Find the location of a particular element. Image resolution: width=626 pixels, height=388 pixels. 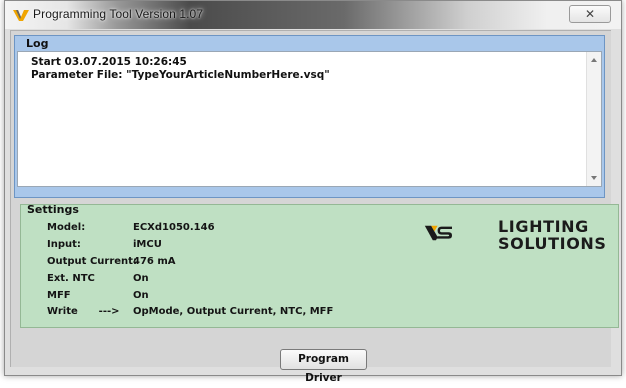

log-line: Start 03.07.2015 10:26:45 is located at coordinates (109, 62).